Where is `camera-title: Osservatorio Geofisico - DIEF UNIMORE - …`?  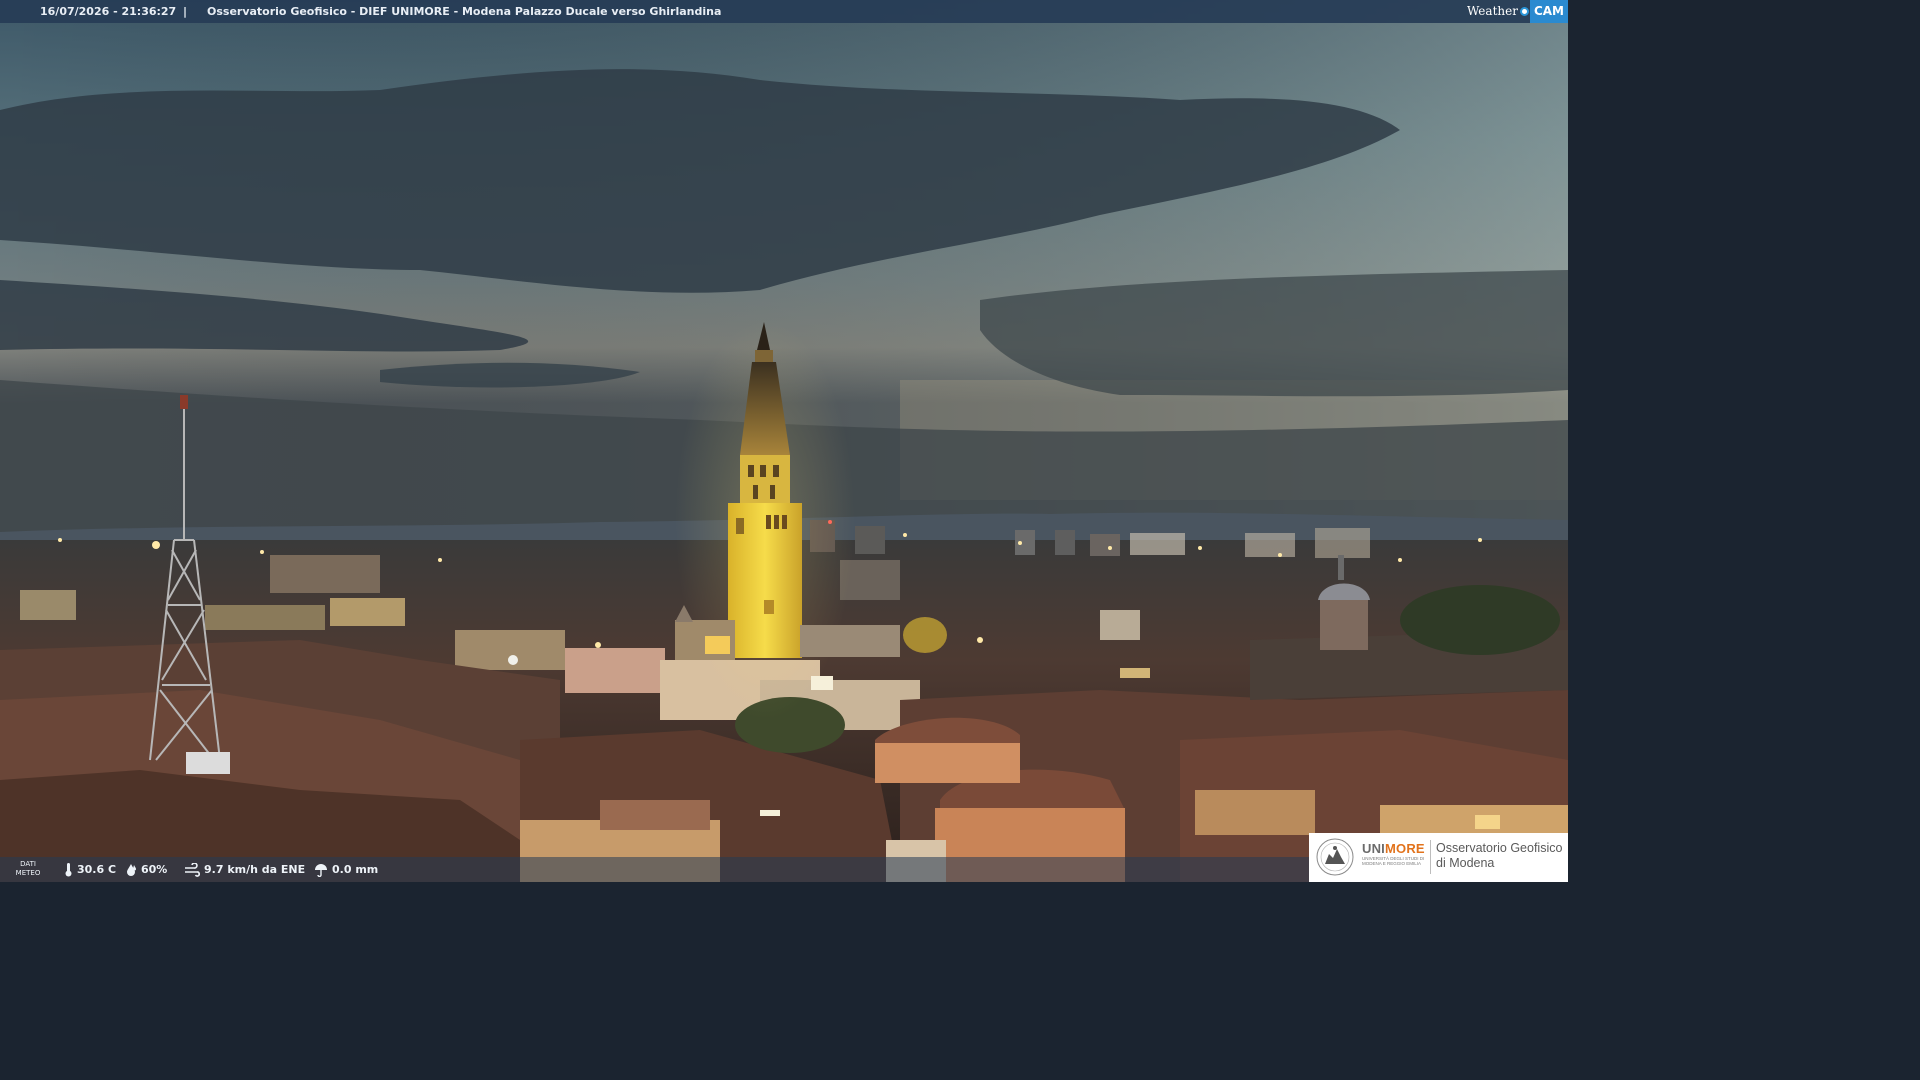
camera-title: Osservatorio Geofisico - DIEF UNIMORE - … is located at coordinates (464, 11).